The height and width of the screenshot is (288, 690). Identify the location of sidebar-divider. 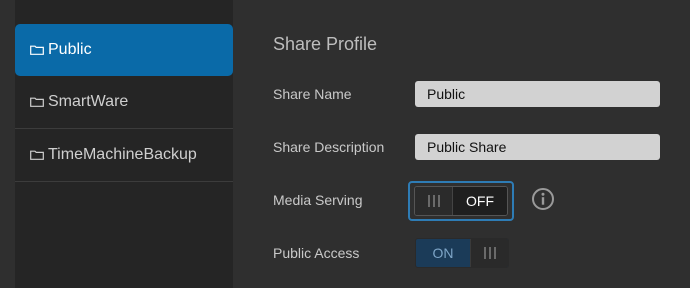
(124, 181).